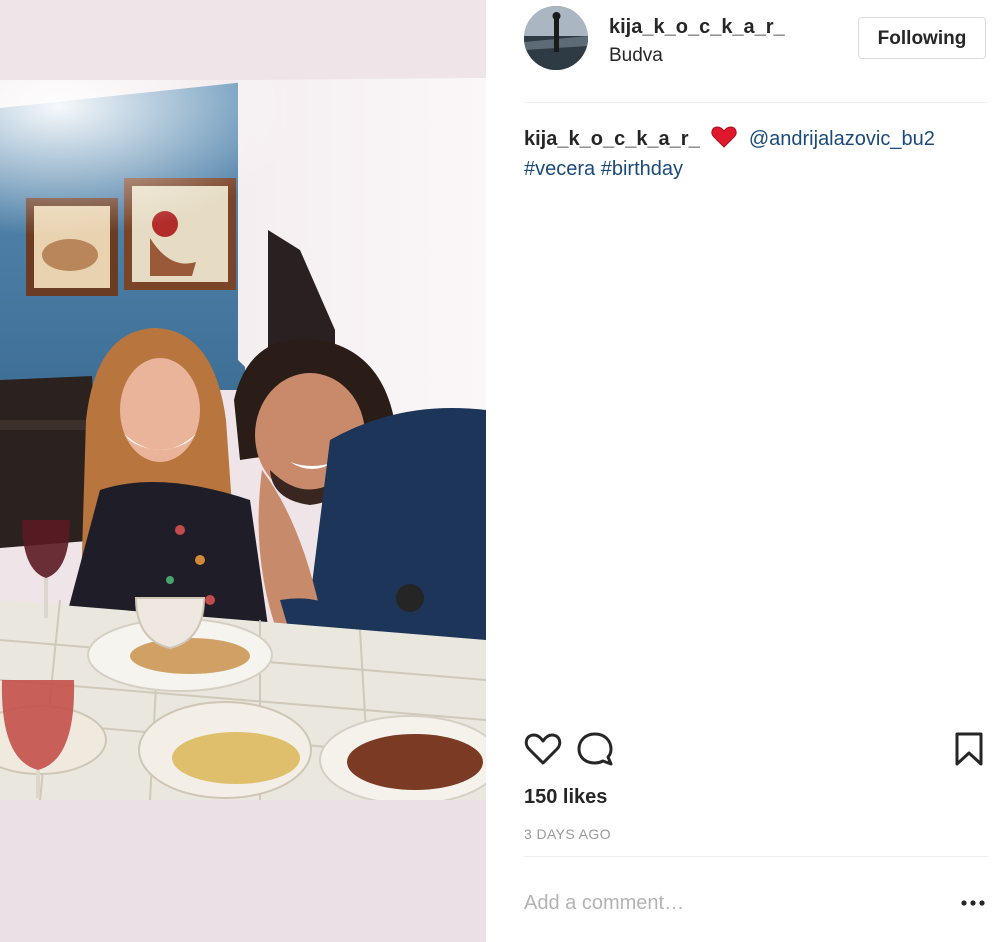 The image size is (1000, 942). What do you see at coordinates (756, 856) in the screenshot?
I see `comment-divider` at bounding box center [756, 856].